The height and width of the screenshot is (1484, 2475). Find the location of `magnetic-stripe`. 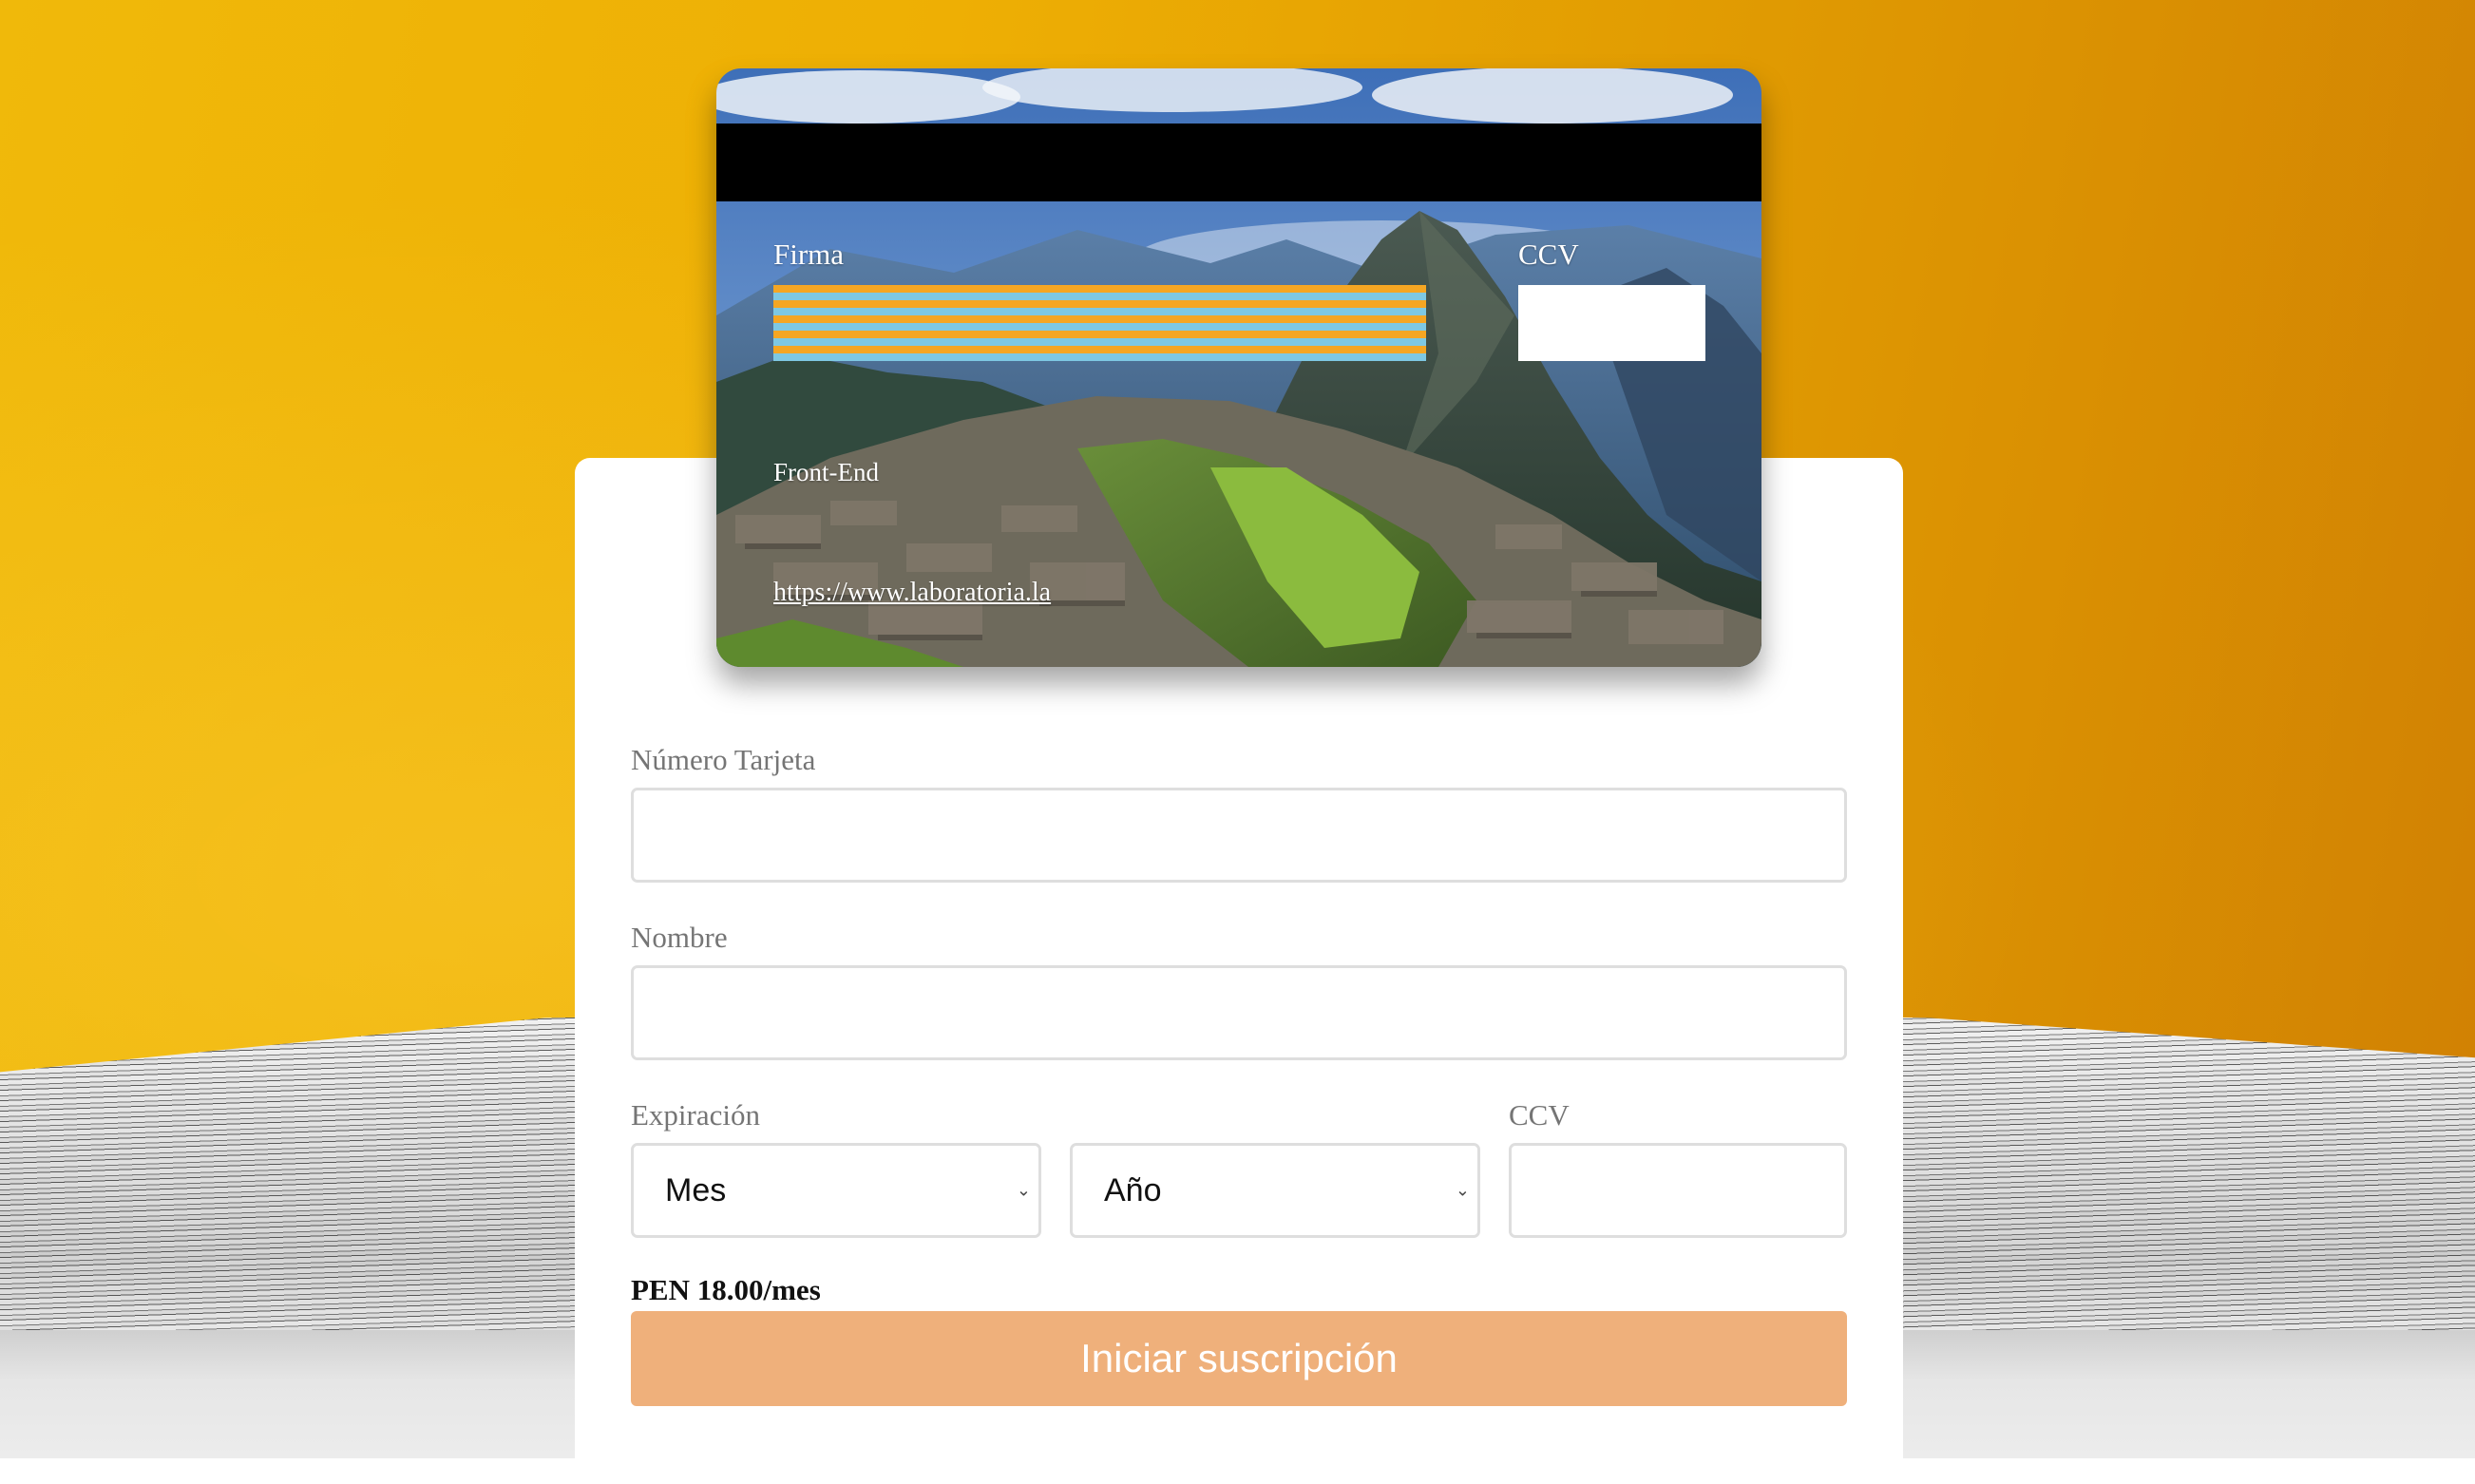

magnetic-stripe is located at coordinates (1238, 162).